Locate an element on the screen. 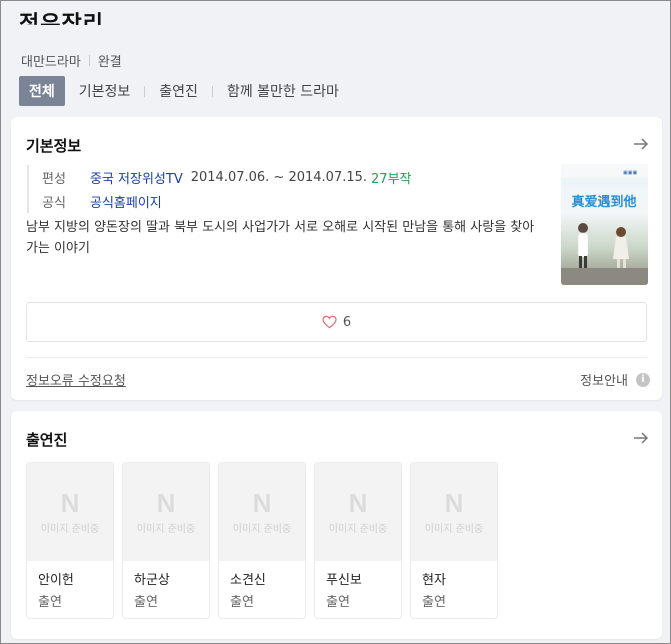 This screenshot has height=644, width=671. cast-name: 소견신 is located at coordinates (248, 580).